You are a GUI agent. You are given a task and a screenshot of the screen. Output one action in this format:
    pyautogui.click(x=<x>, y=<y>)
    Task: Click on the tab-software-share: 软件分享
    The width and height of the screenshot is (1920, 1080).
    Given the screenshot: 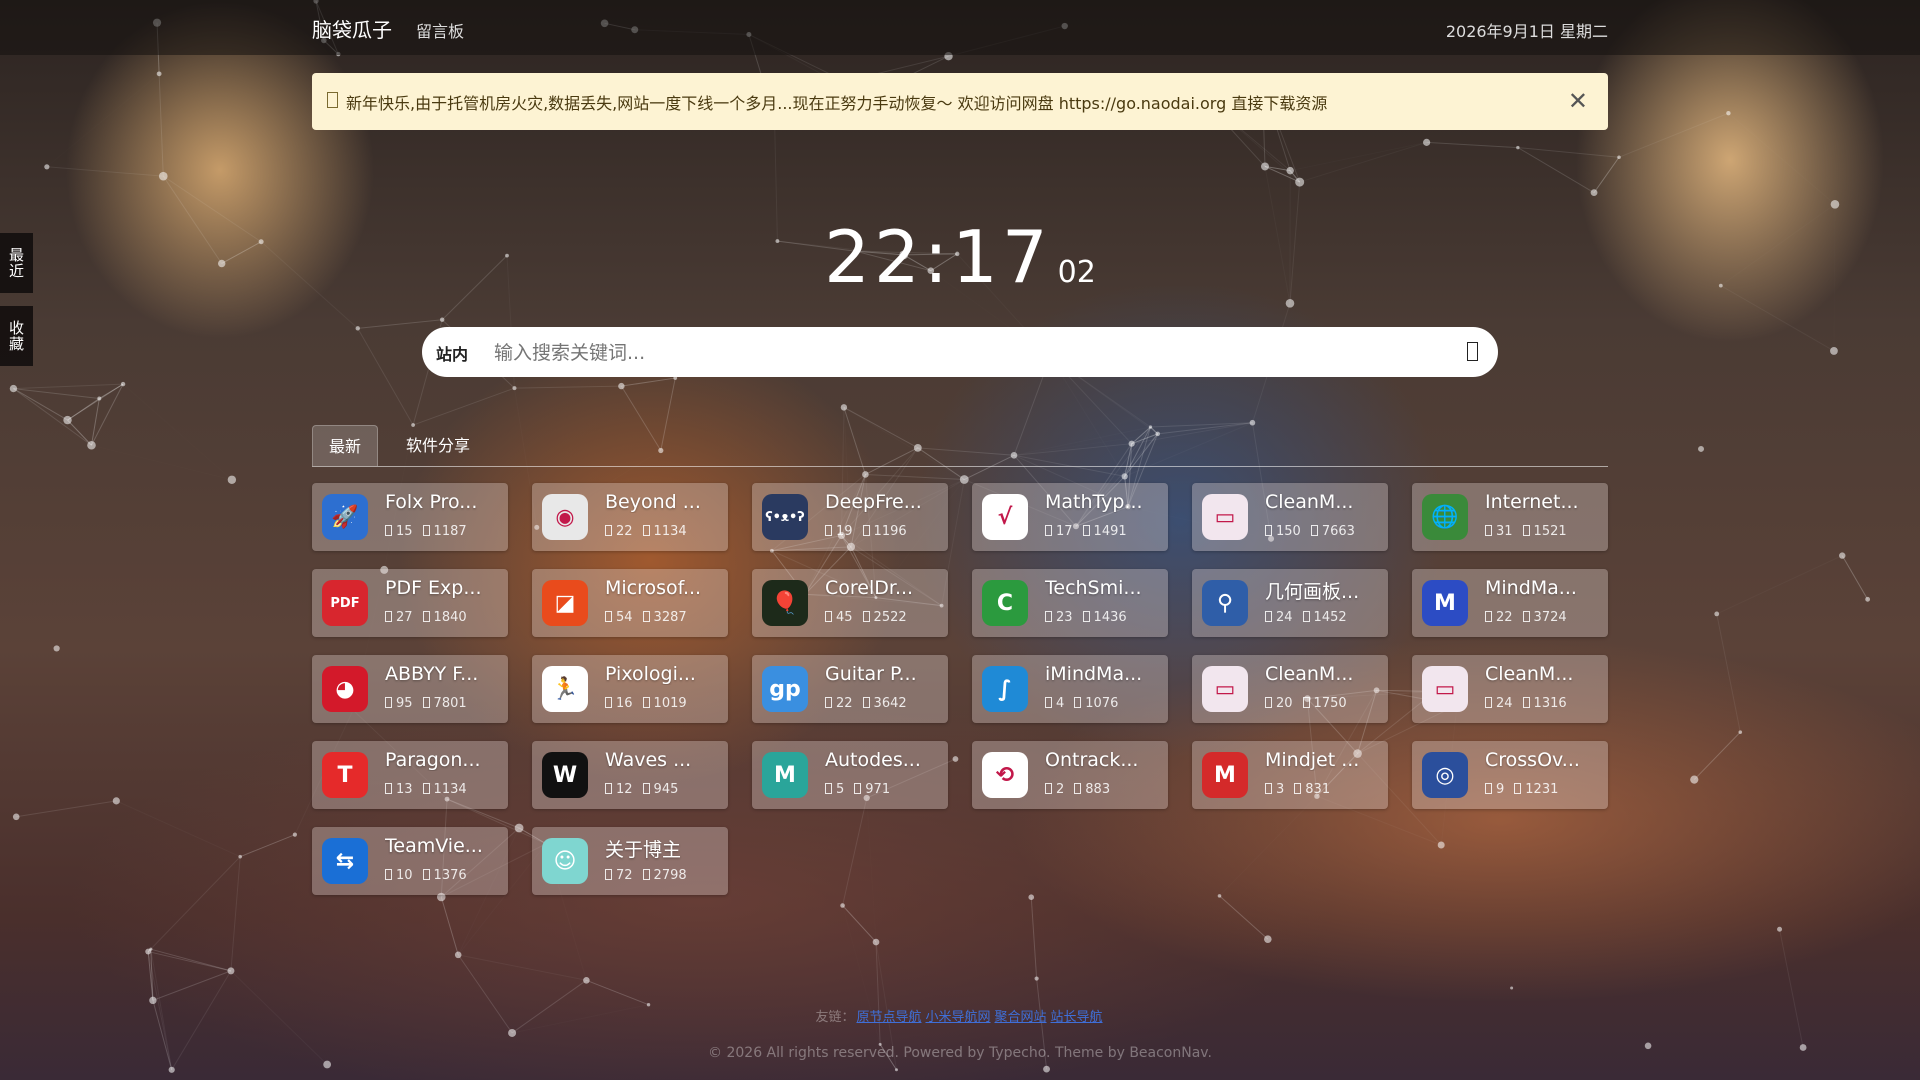 What is the action you would take?
    pyautogui.click(x=438, y=445)
    